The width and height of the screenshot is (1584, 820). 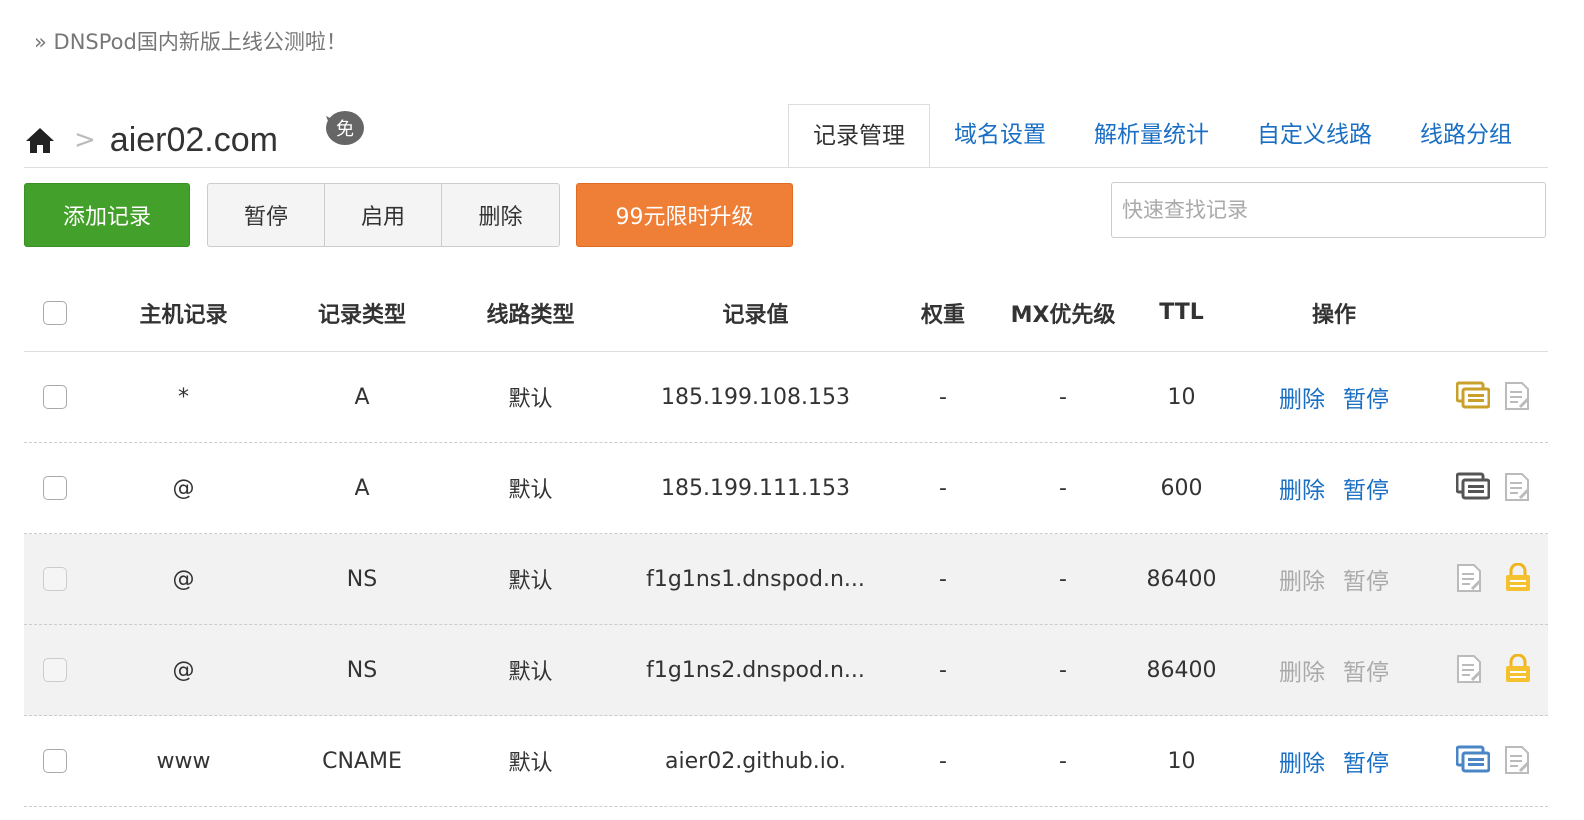 I want to click on table-row: * A 默认 185.199.108.153 - - 10 删除 暂停, so click(x=786, y=397).